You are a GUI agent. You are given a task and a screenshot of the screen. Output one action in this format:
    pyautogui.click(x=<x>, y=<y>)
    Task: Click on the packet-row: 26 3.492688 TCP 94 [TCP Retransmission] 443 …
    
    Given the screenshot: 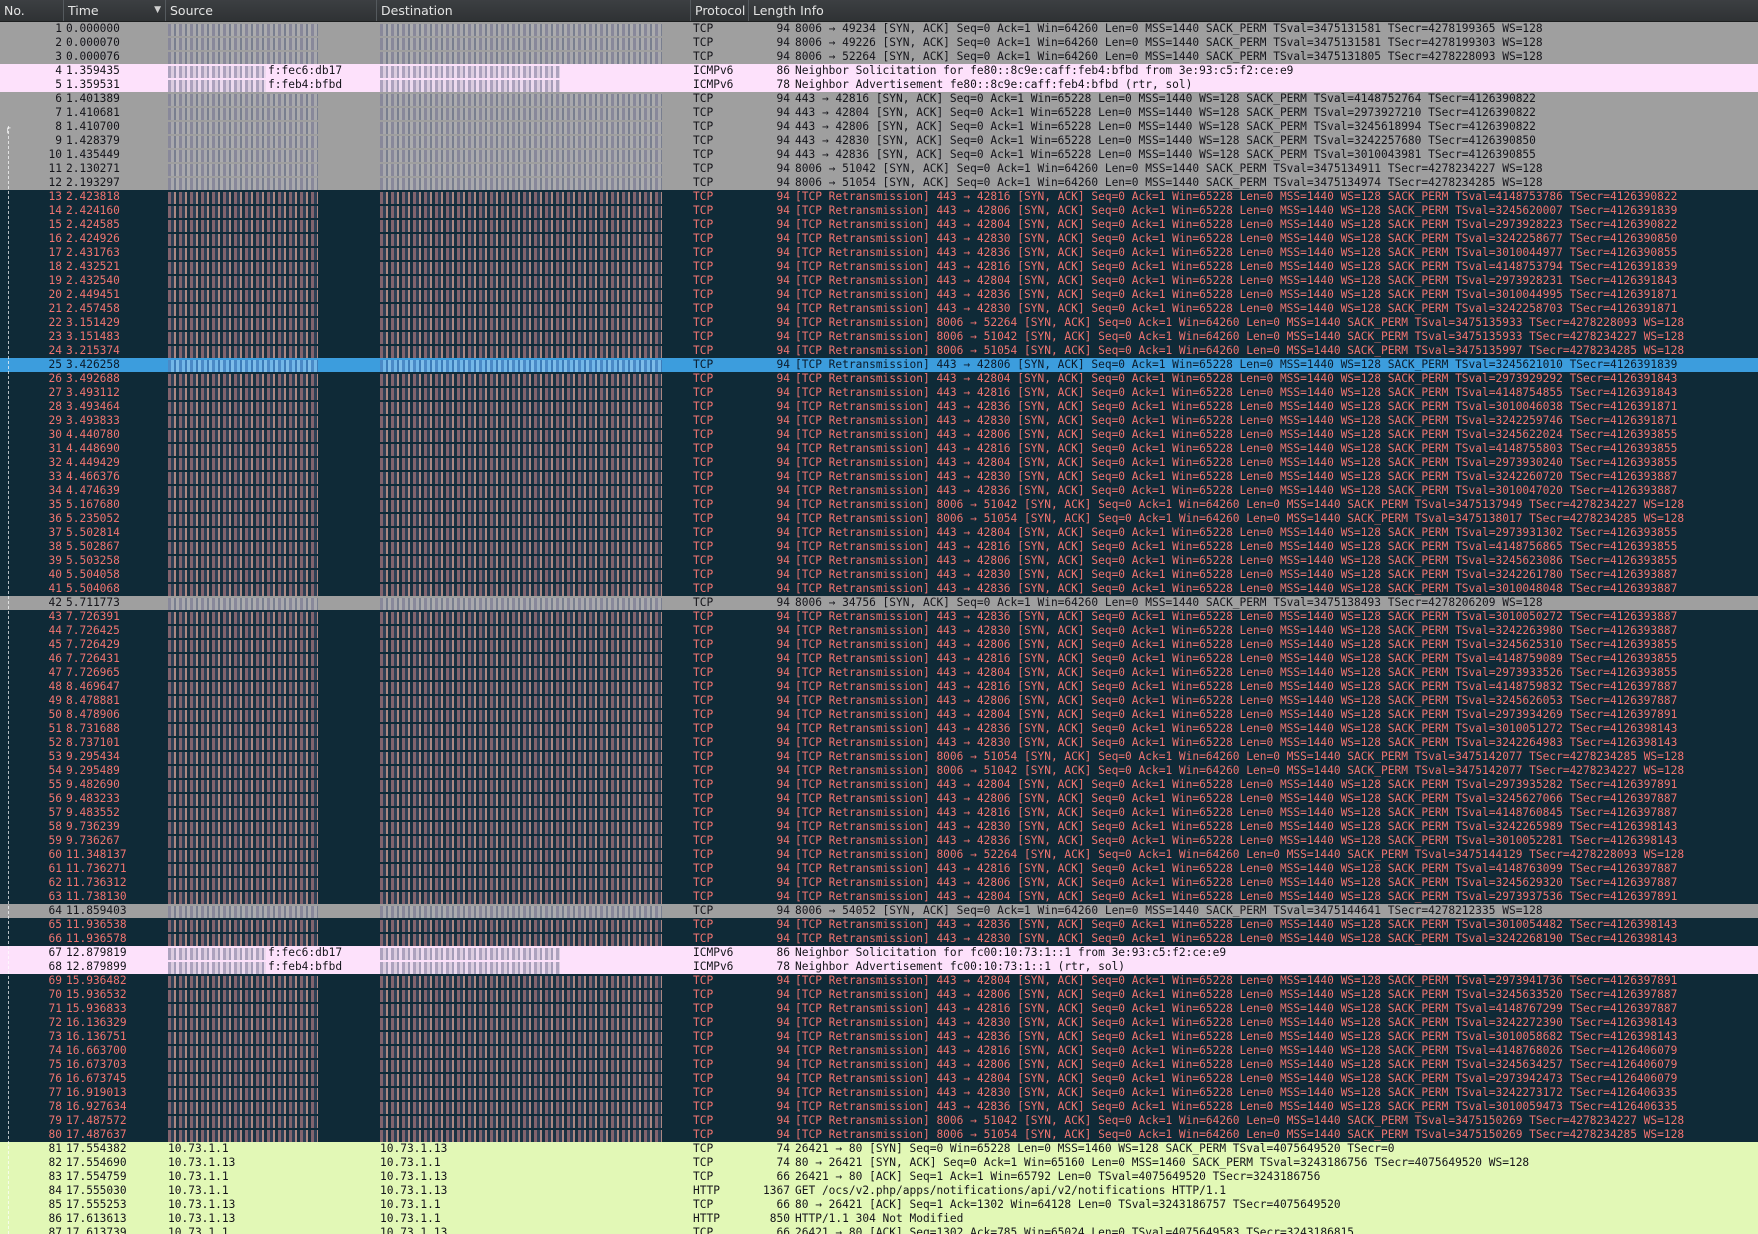 What is the action you would take?
    pyautogui.click(x=879, y=379)
    